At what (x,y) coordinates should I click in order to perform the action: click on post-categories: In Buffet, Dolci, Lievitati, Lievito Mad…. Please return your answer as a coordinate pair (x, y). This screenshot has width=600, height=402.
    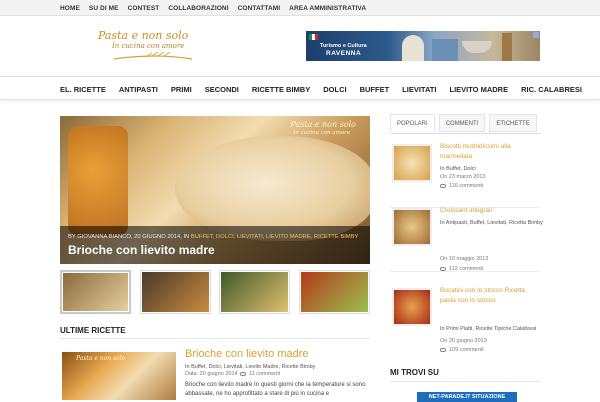
    Looking at the image, I should click on (250, 367).